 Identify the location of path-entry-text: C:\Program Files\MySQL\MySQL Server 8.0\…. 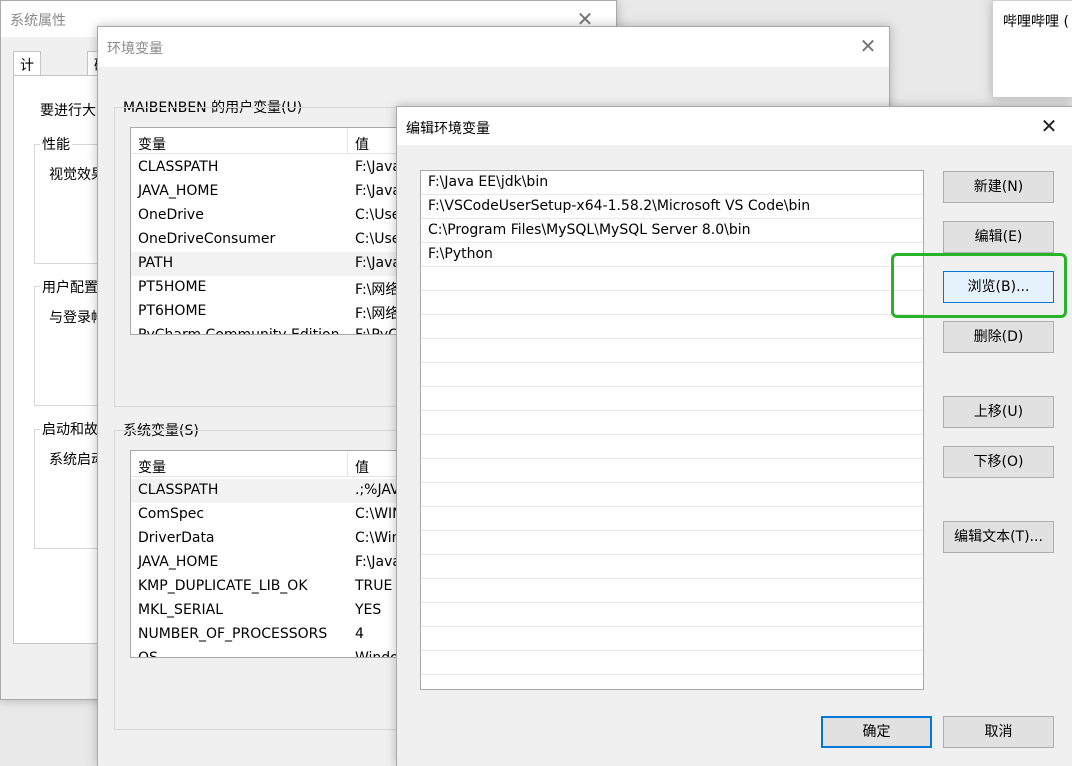
(589, 230).